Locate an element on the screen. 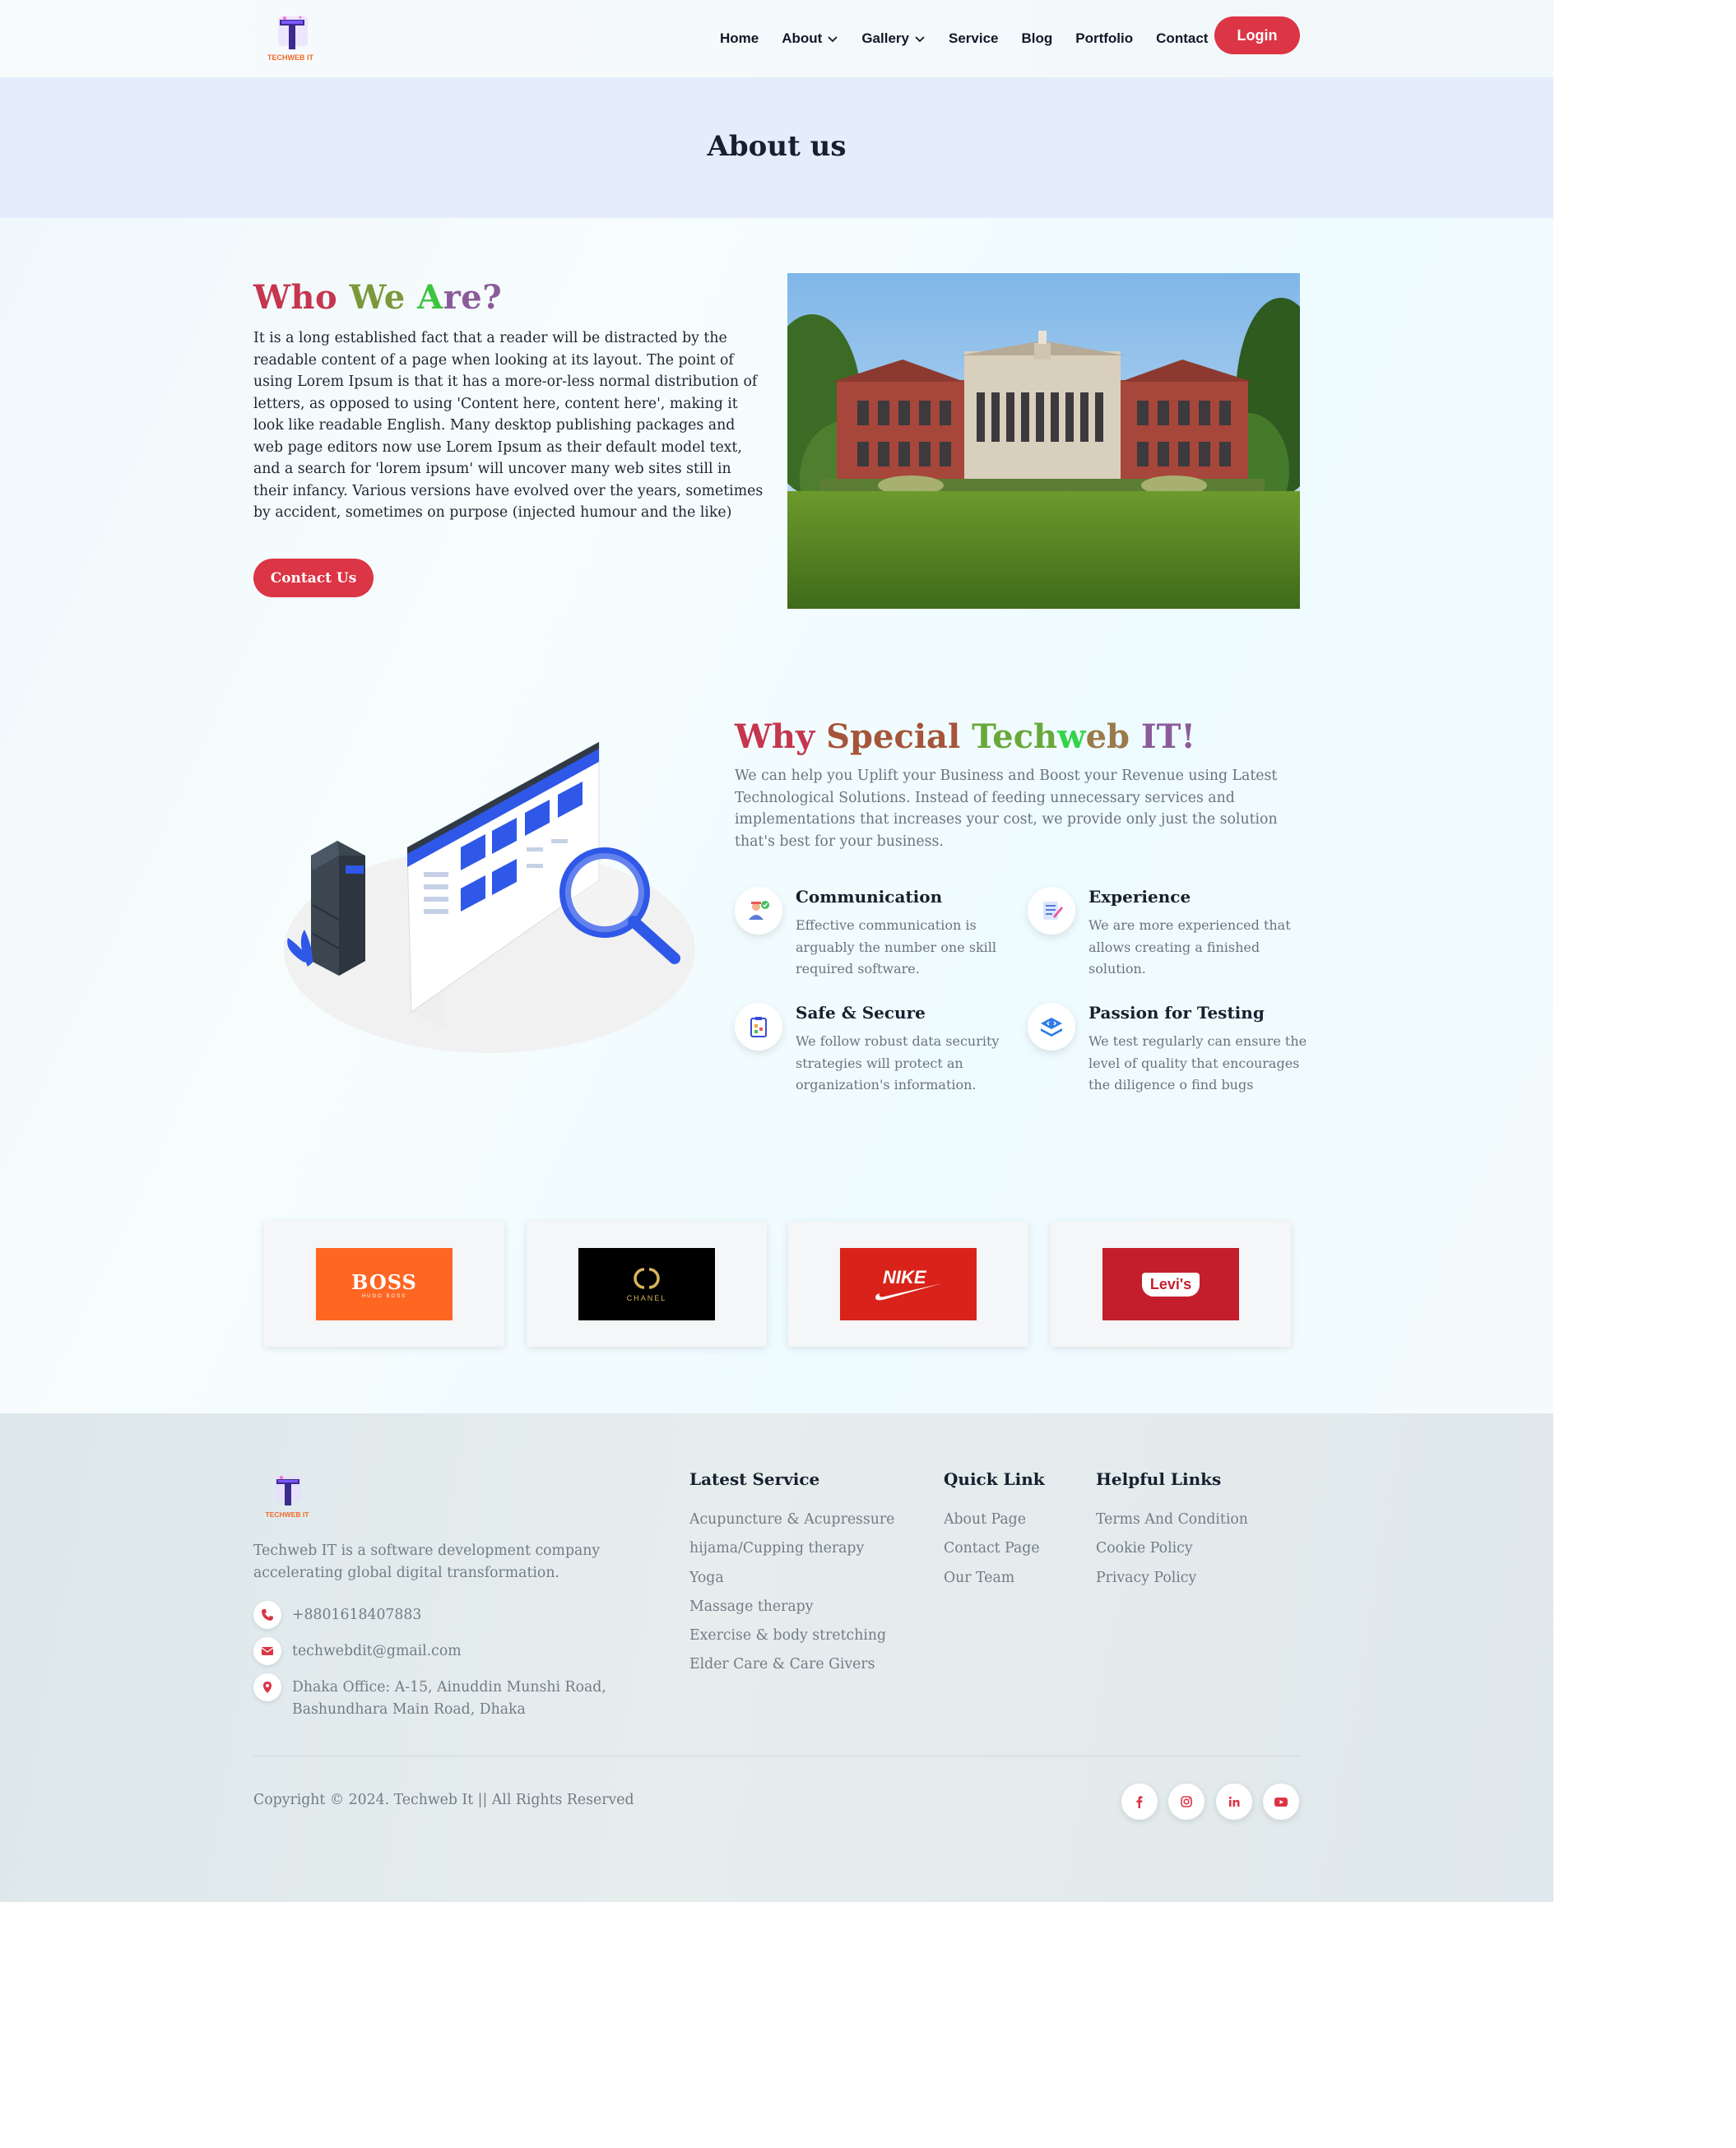 Image resolution: width=1736 pixels, height=2148 pixels. footer-link: Acupuncture & Acupressure is located at coordinates (791, 1519).